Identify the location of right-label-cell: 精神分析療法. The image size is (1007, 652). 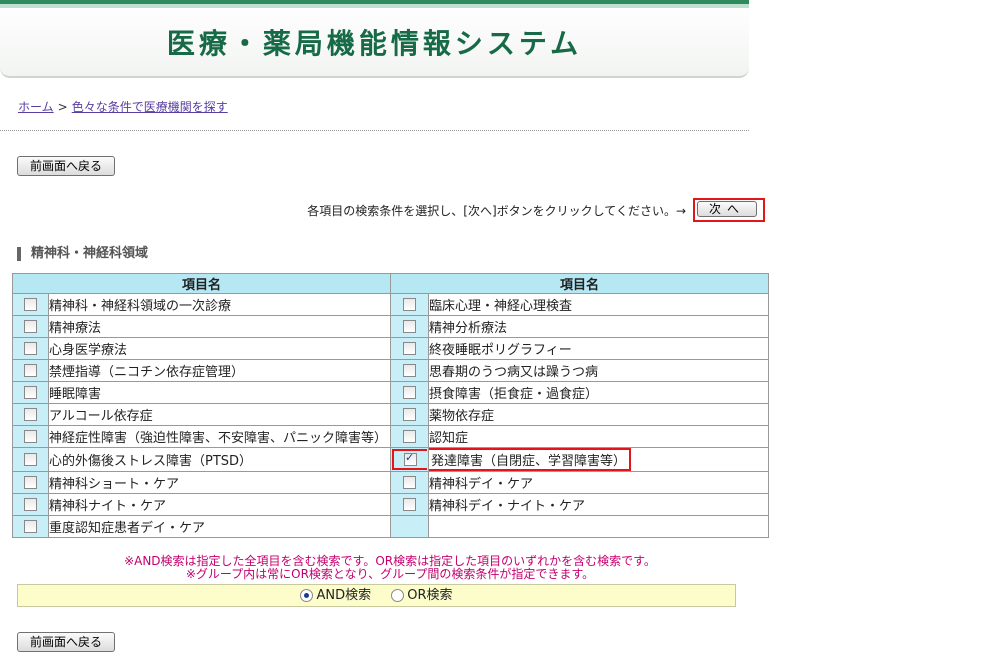
(599, 326).